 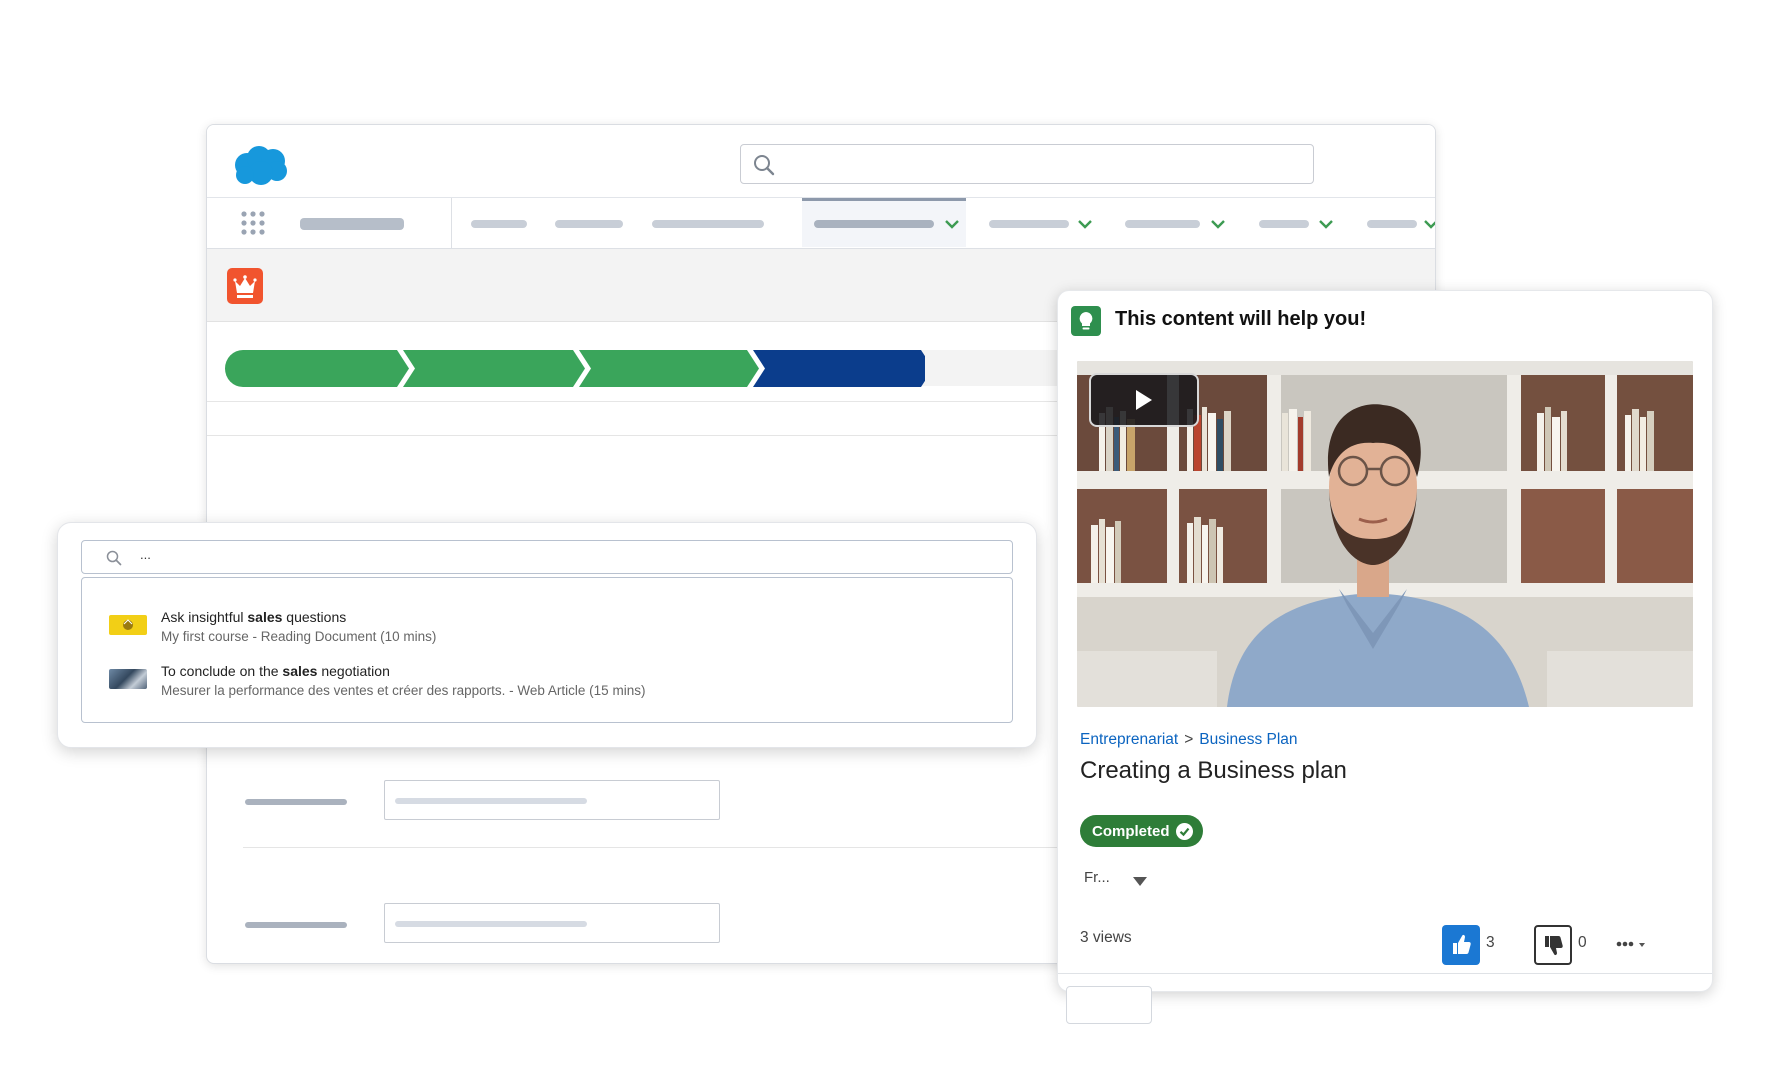 I want to click on video-player, so click(x=1385, y=534).